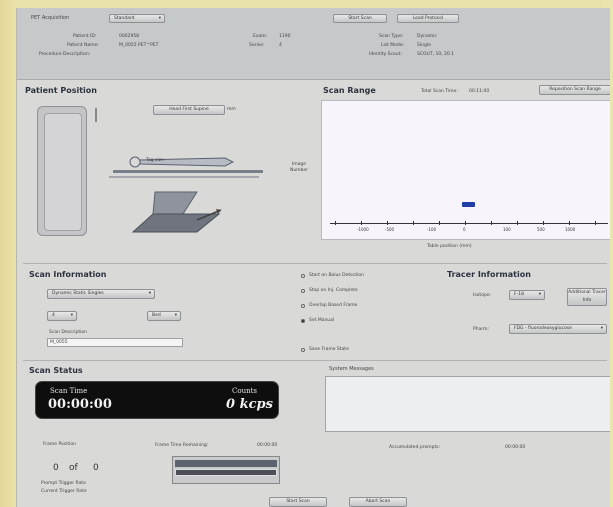 Image resolution: width=613 pixels, height=507 pixels. What do you see at coordinates (464, 229) in the screenshot?
I see `axis-tick-label: 0` at bounding box center [464, 229].